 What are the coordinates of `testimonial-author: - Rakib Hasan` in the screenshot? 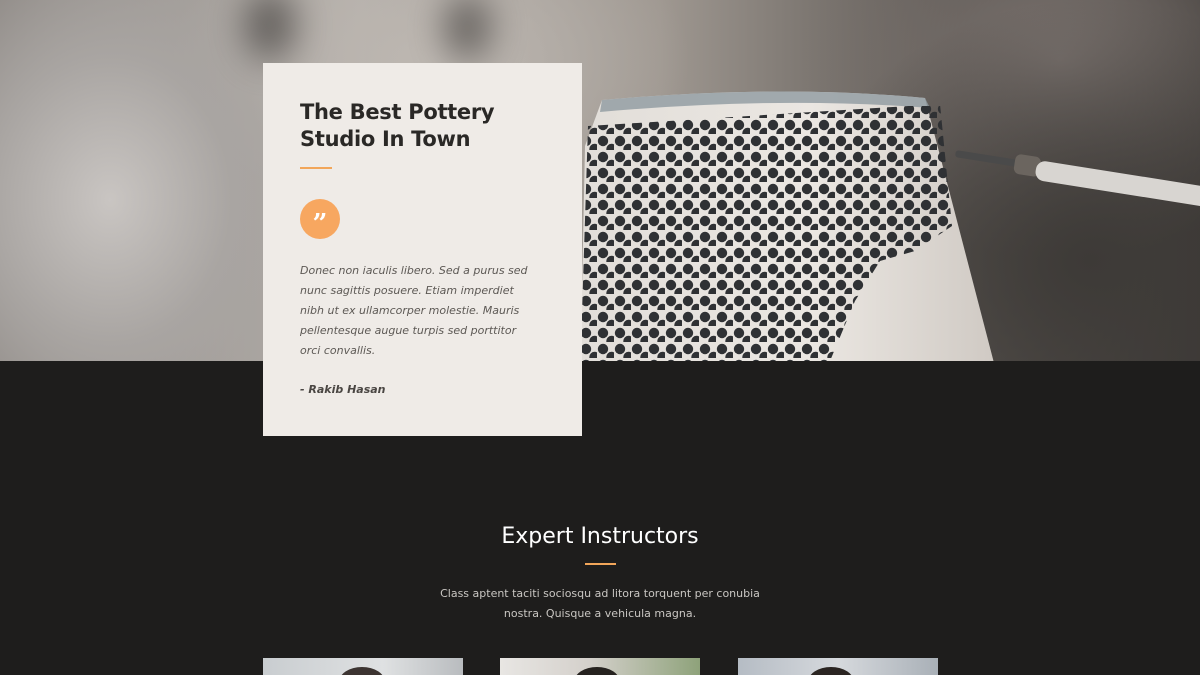 It's located at (343, 389).